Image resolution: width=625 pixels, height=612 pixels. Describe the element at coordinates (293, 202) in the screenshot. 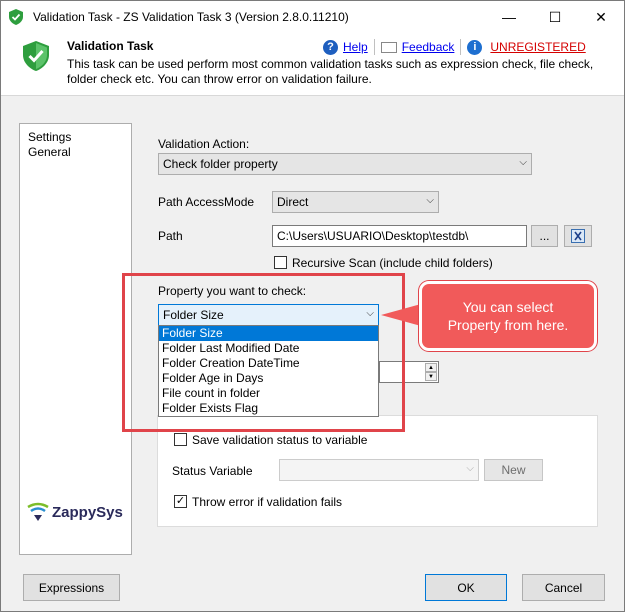

I see `path-access-mode-value: Direct` at that location.